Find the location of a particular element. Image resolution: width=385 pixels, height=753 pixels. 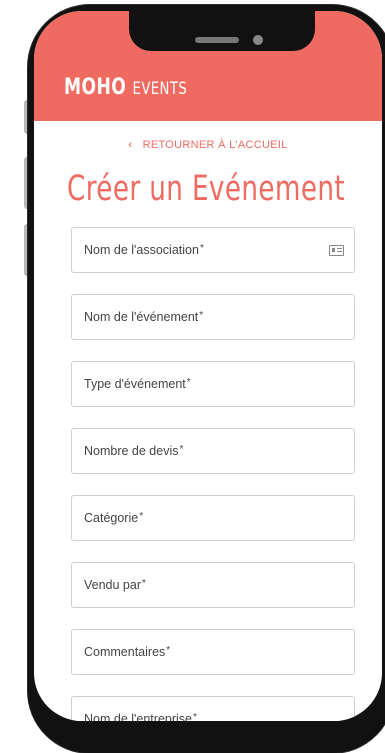

event-name-field: Nom de l'événement* is located at coordinates (213, 317).